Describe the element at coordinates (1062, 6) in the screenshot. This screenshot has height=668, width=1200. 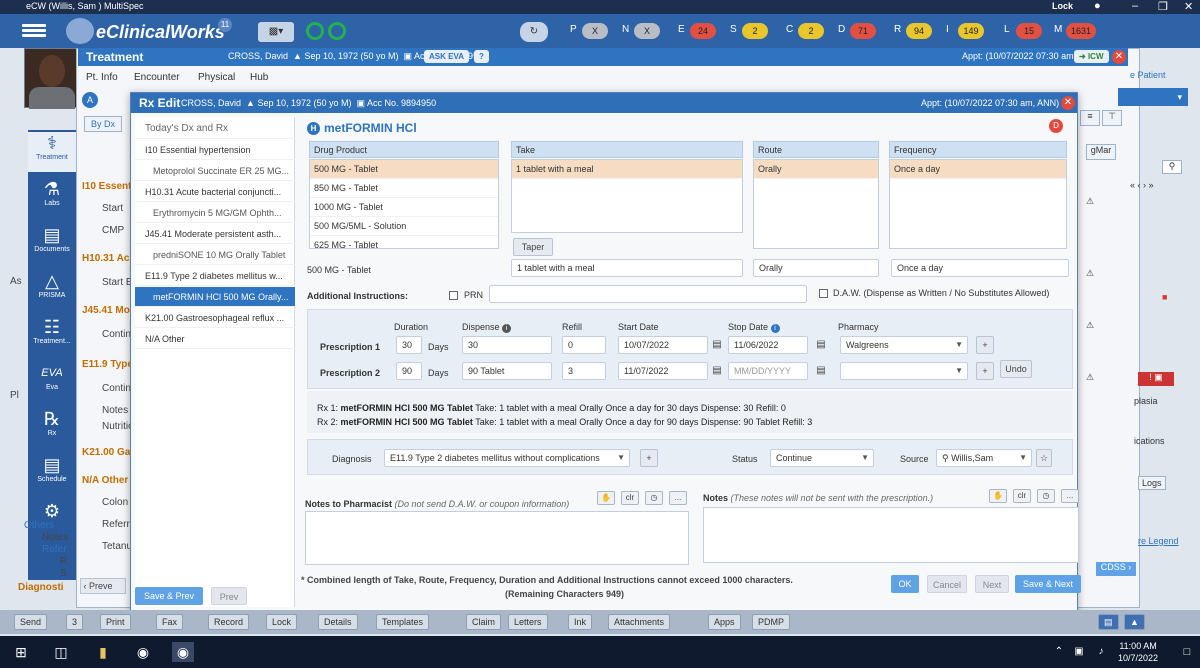
I see `lock-label: Lock` at that location.